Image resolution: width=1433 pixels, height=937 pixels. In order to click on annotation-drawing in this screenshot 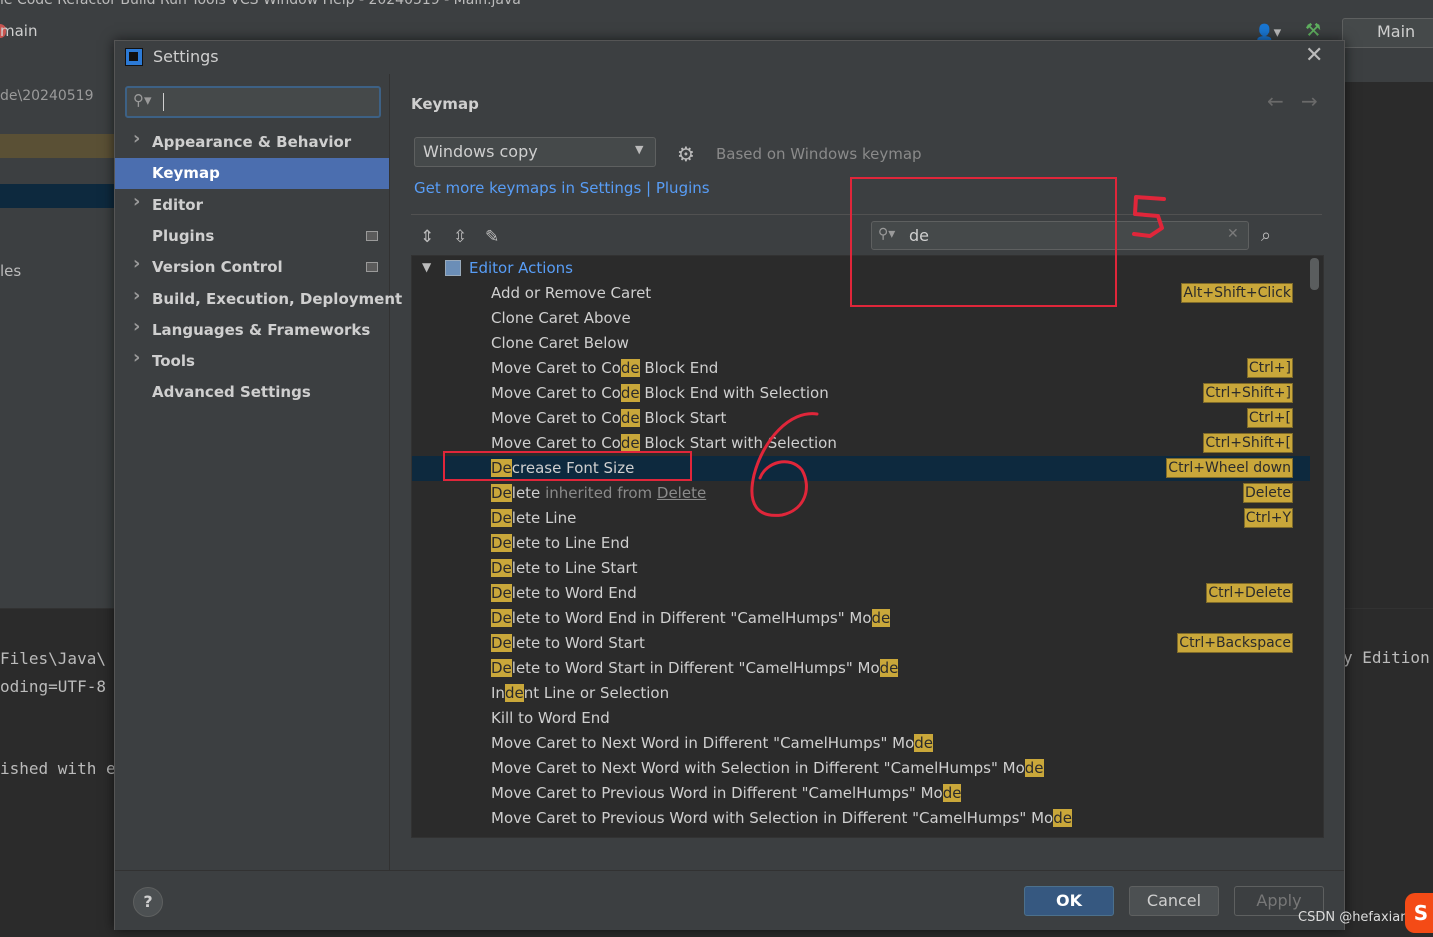, I will do `click(958, 356)`.